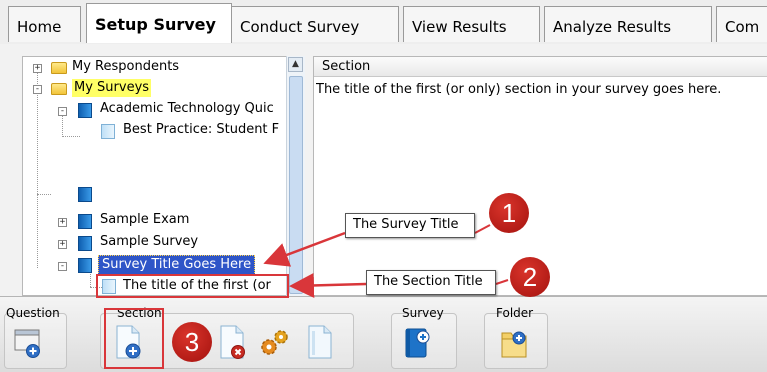 This screenshot has width=767, height=372. Describe the element at coordinates (192, 342) in the screenshot. I see `step-number-badge: 3` at that location.